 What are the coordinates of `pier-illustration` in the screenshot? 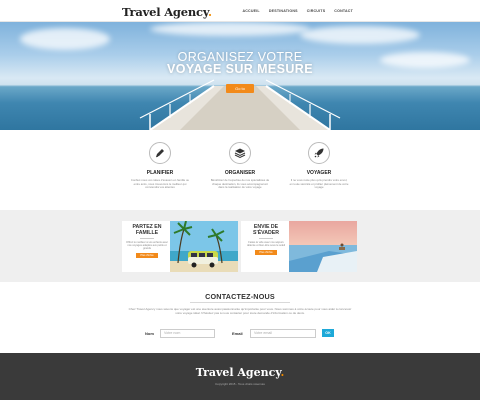 It's located at (240, 104).